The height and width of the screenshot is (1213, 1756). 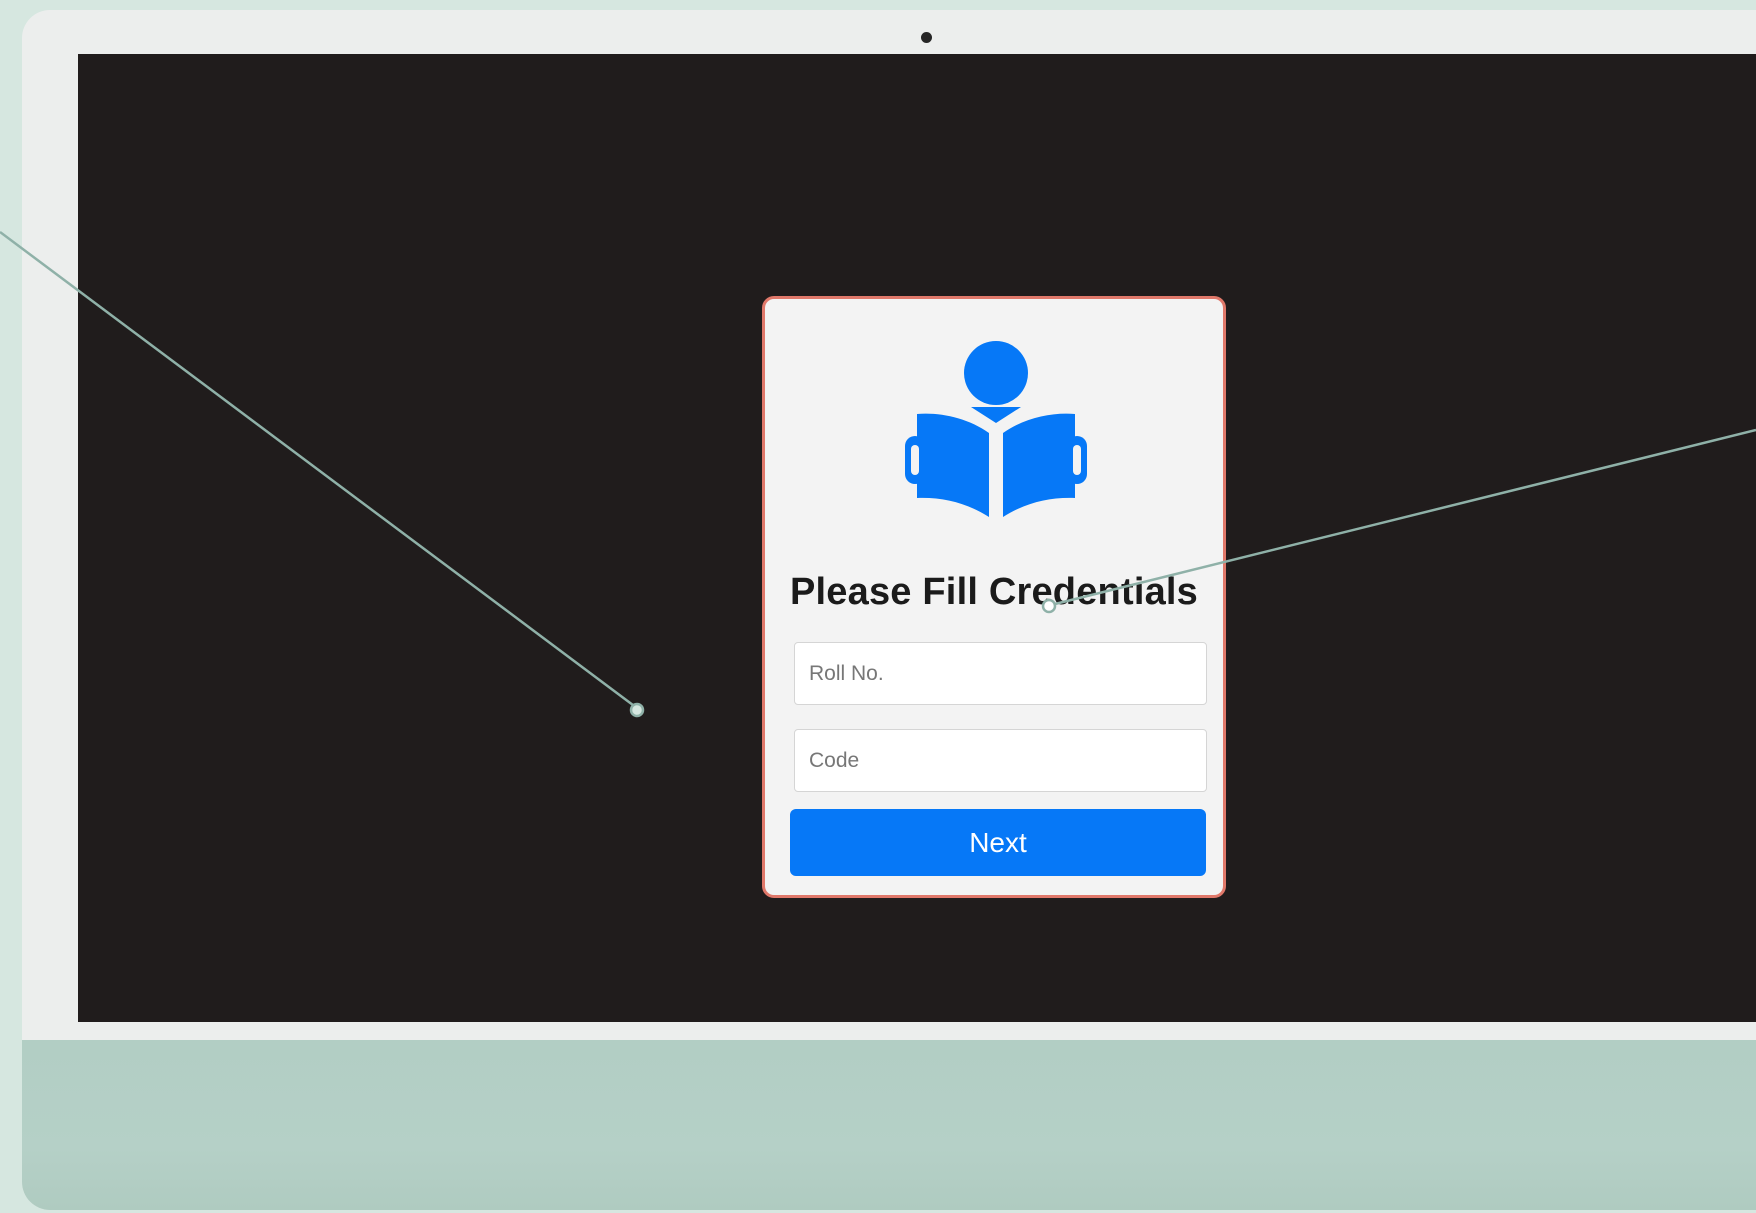 What do you see at coordinates (998, 842) in the screenshot?
I see `next-button: Next` at bounding box center [998, 842].